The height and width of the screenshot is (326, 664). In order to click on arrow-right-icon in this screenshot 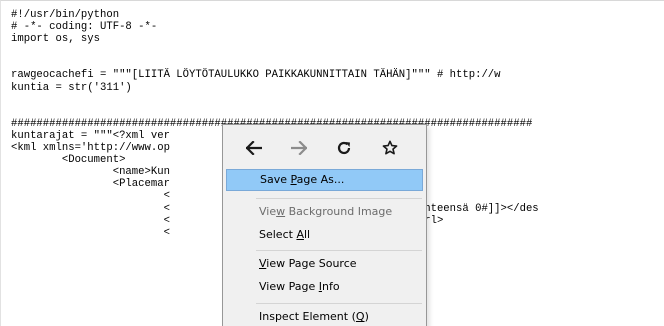, I will do `click(299, 148)`.